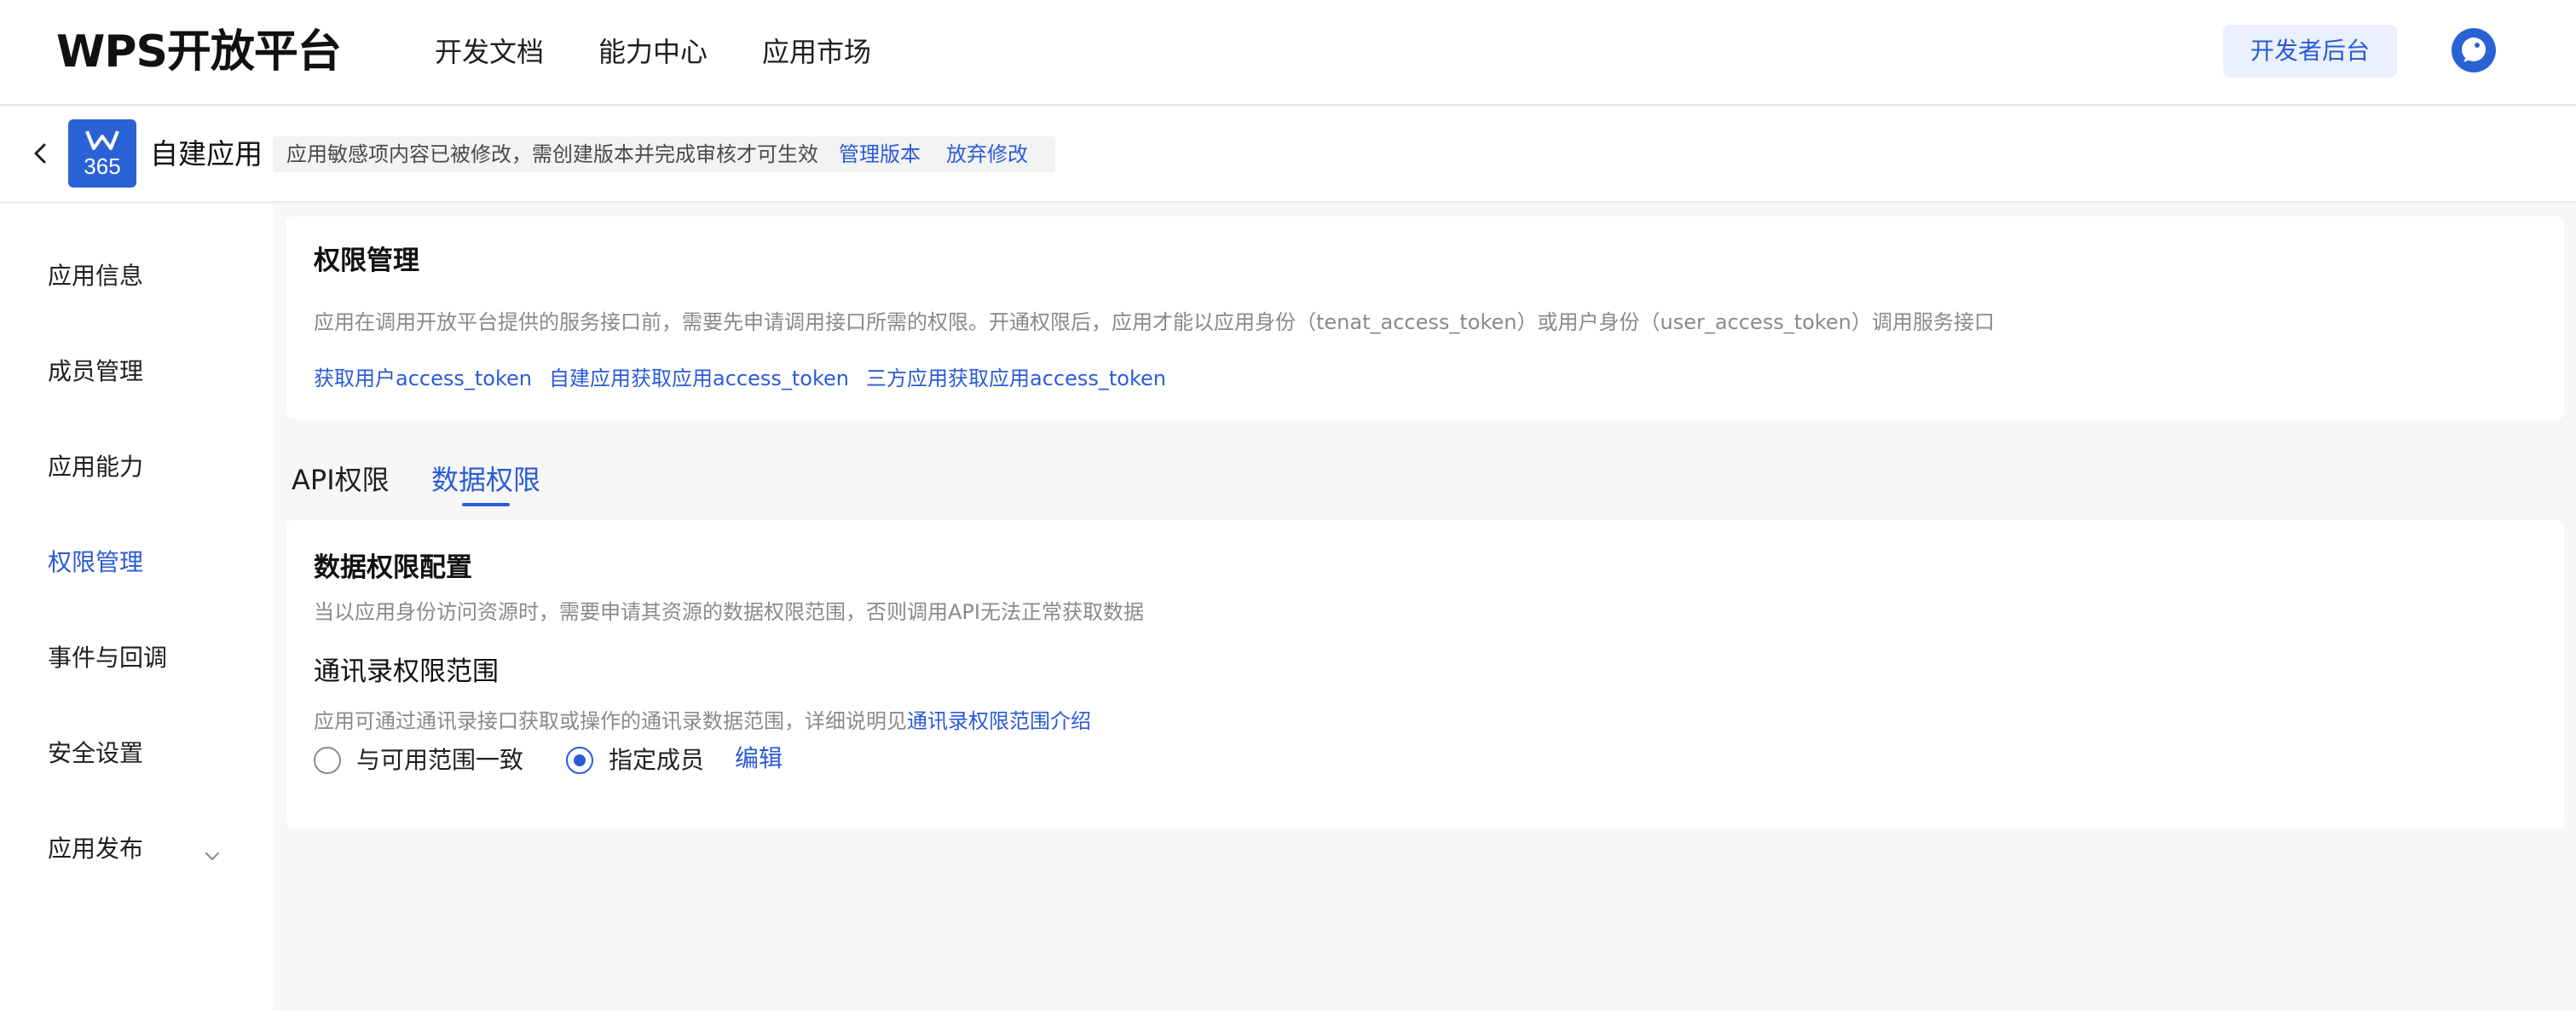  What do you see at coordinates (136, 608) in the screenshot?
I see `sidebar: 应用信息 成员管理 应用能力 权限管理 事件与回调 安全设置 应用发布` at bounding box center [136, 608].